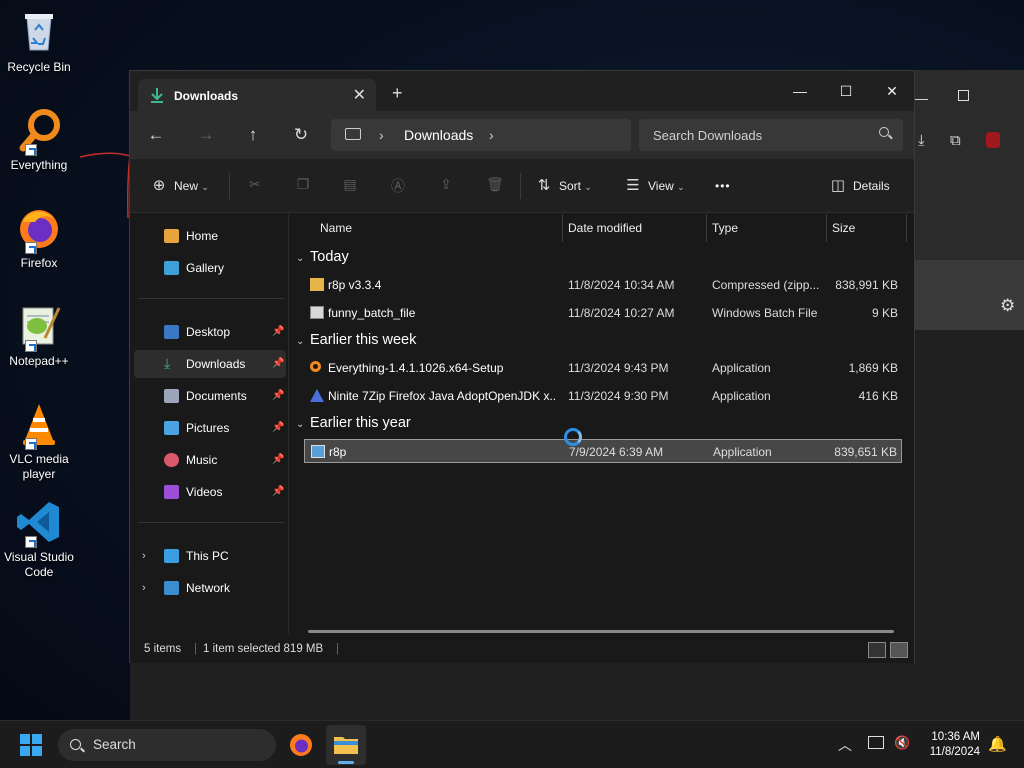 This screenshot has height=768, width=1024. I want to click on chevron-up-icon: ︿, so click(845, 745).